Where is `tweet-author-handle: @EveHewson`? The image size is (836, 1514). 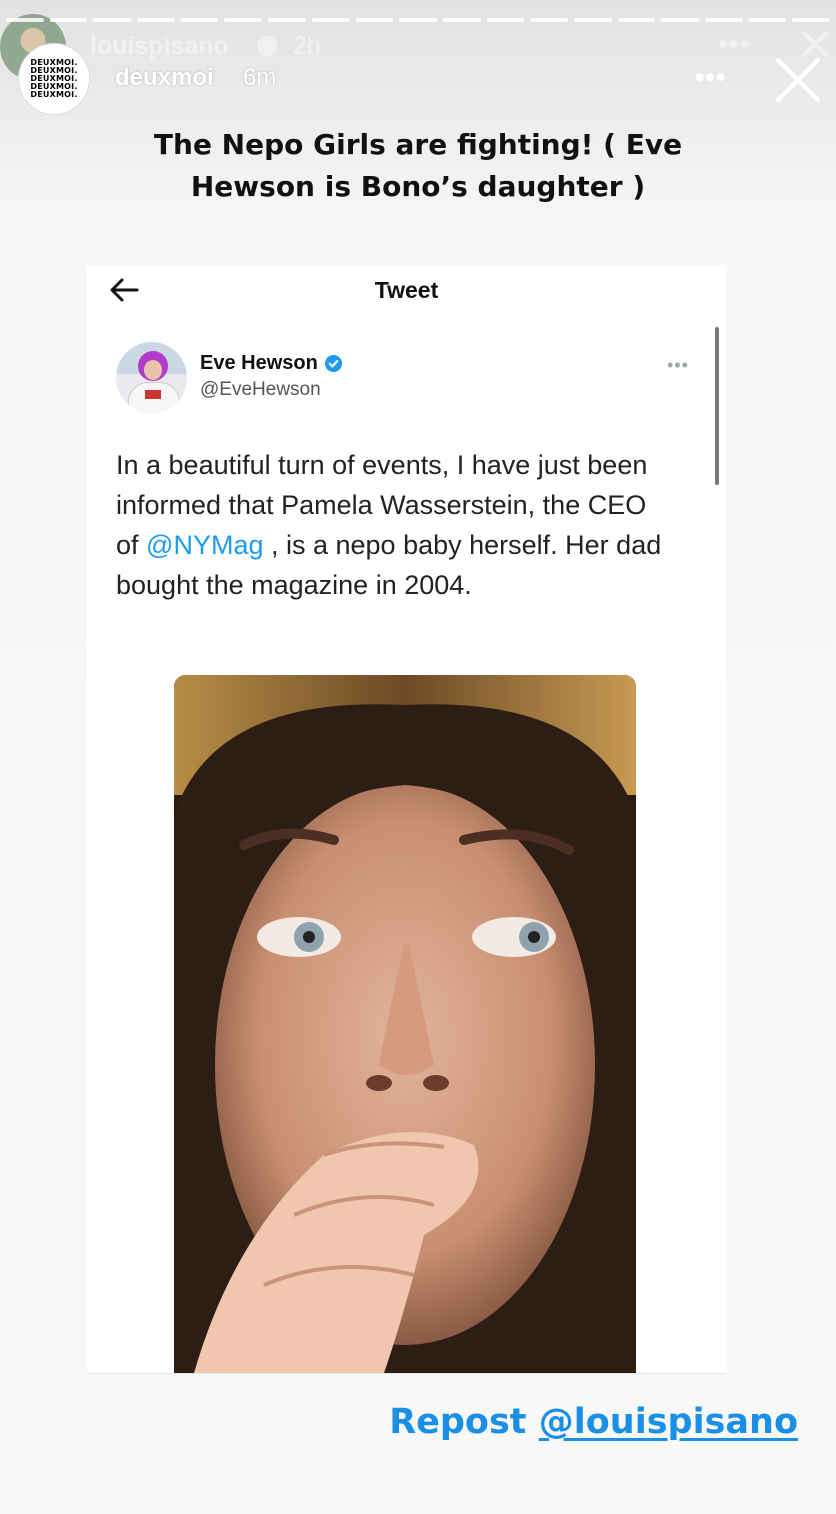 tweet-author-handle: @EveHewson is located at coordinates (260, 389).